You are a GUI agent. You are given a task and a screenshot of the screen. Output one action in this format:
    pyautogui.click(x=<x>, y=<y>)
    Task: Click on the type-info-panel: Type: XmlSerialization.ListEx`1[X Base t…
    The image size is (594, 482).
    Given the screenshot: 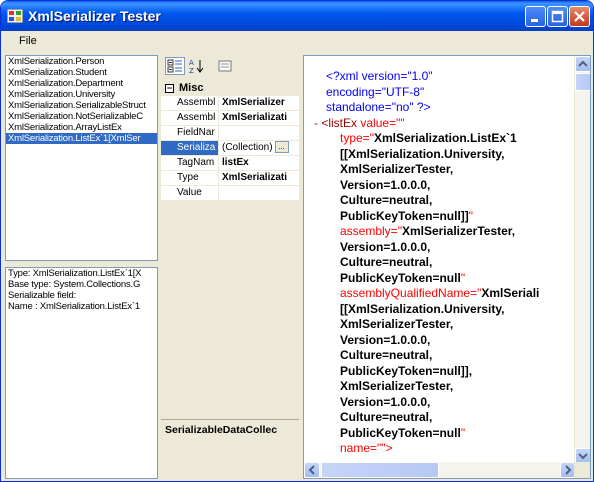 What is the action you would take?
    pyautogui.click(x=81, y=373)
    